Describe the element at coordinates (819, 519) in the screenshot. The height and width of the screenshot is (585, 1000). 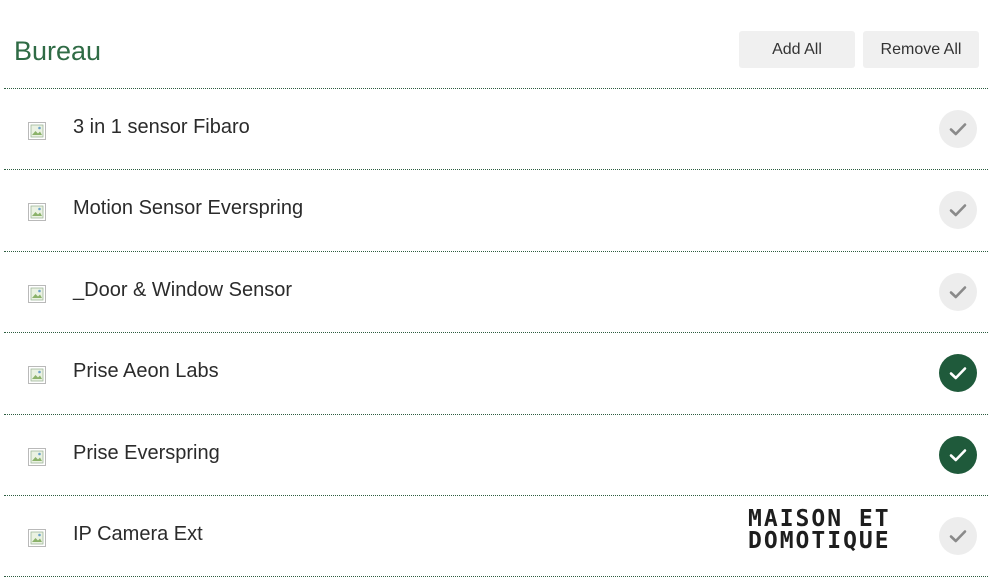
I see `logo-text-line1: MAISON ET` at that location.